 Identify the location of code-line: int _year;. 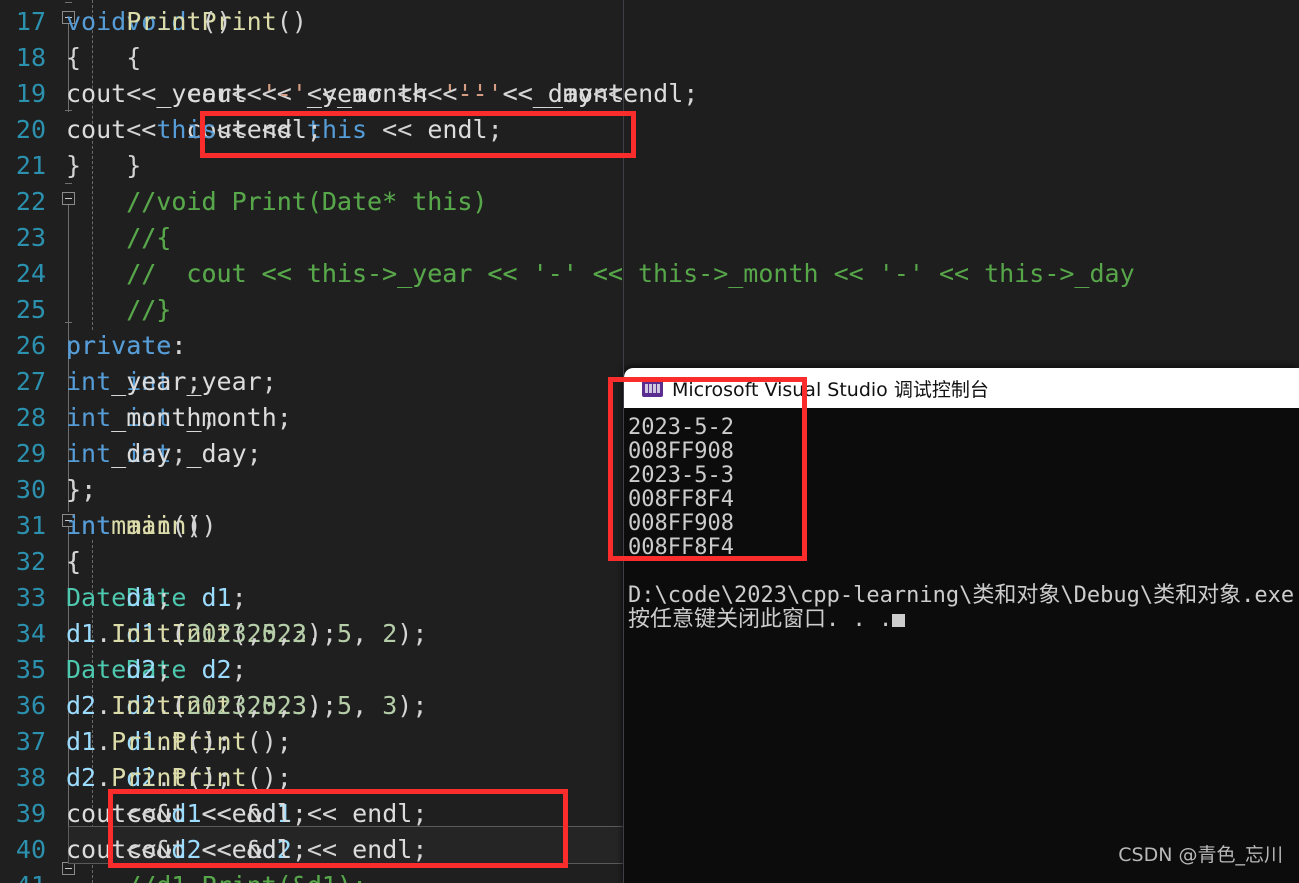
(171, 382).